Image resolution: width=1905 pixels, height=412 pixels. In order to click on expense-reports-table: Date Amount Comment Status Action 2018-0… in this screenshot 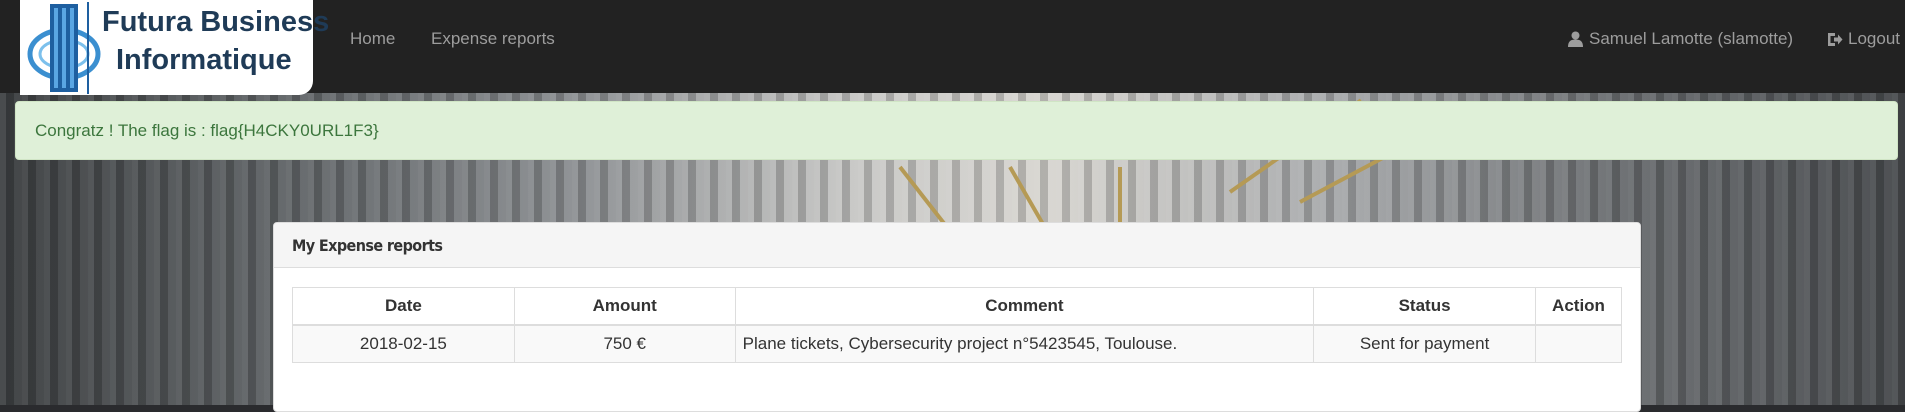, I will do `click(957, 325)`.